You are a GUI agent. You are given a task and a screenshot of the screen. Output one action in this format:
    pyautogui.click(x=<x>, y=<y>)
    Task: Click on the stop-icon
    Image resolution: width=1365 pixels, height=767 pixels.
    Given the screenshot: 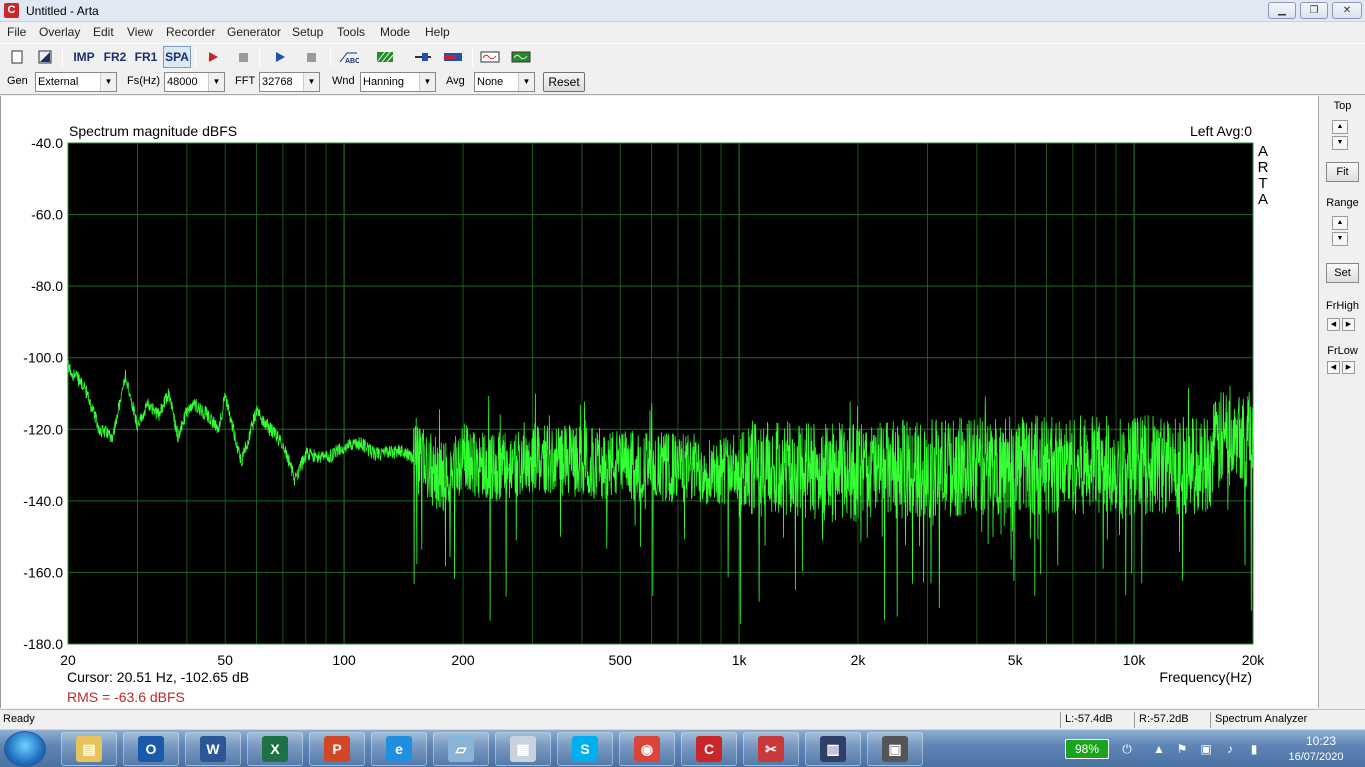 What is the action you would take?
    pyautogui.click(x=243, y=57)
    